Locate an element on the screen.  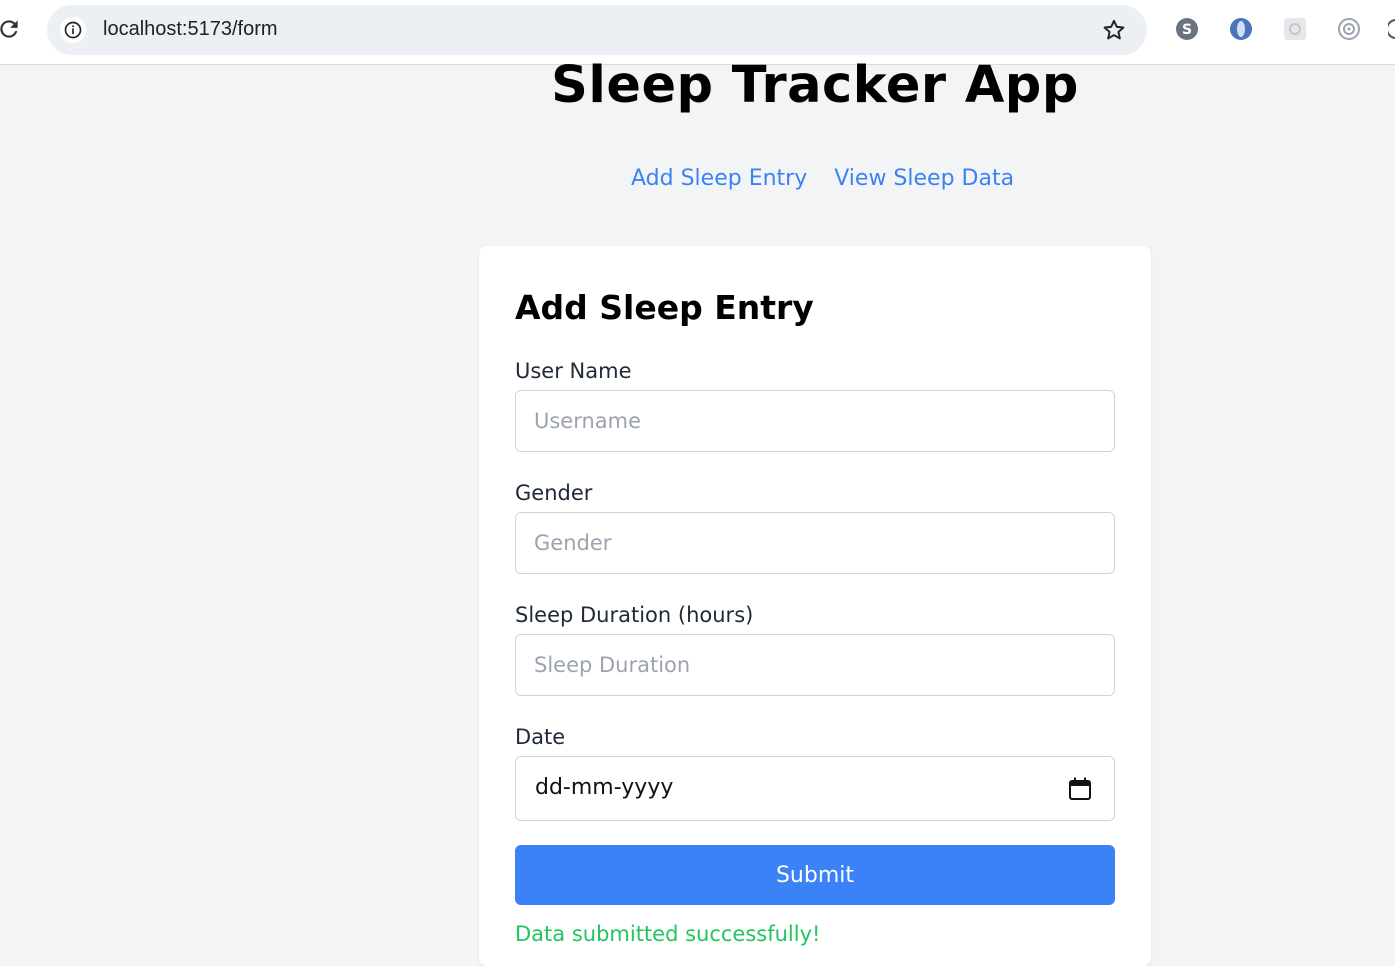
submit-button: Submit is located at coordinates (815, 875).